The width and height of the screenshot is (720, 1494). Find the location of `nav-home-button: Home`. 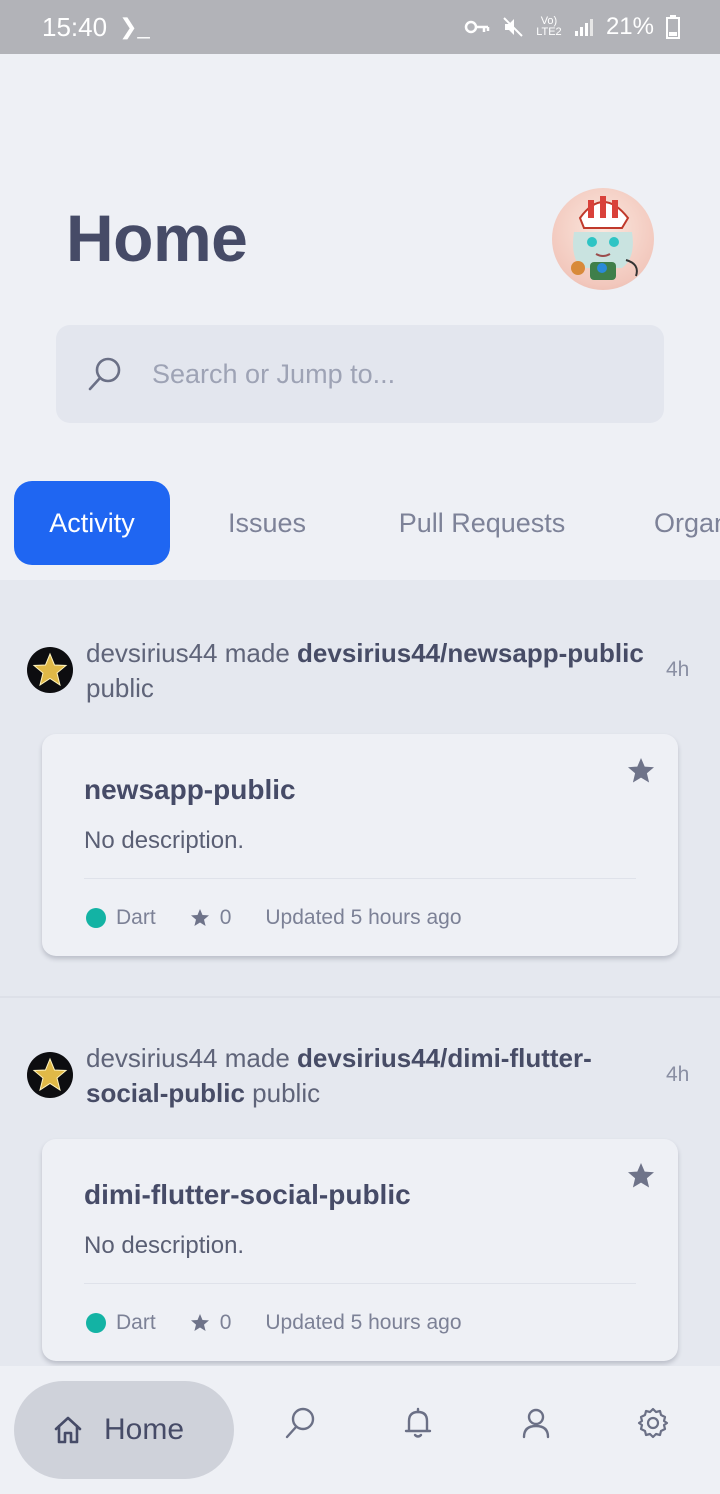

nav-home-button: Home is located at coordinates (124, 1430).